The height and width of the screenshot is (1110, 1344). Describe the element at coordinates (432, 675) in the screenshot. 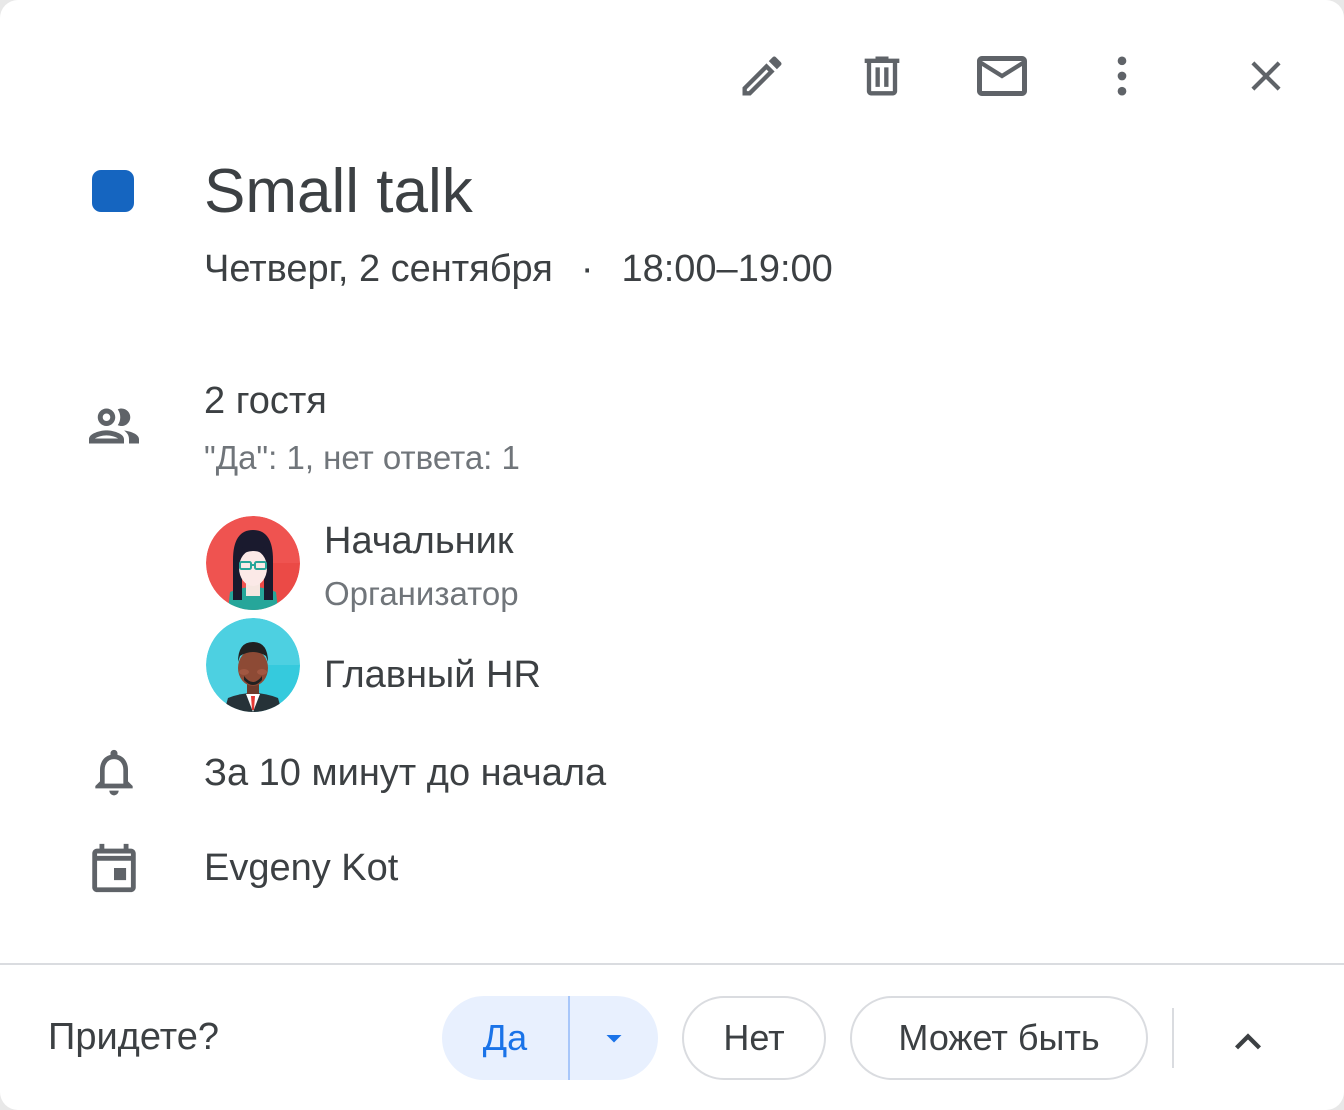

I see `guest-name: Главный HR` at that location.